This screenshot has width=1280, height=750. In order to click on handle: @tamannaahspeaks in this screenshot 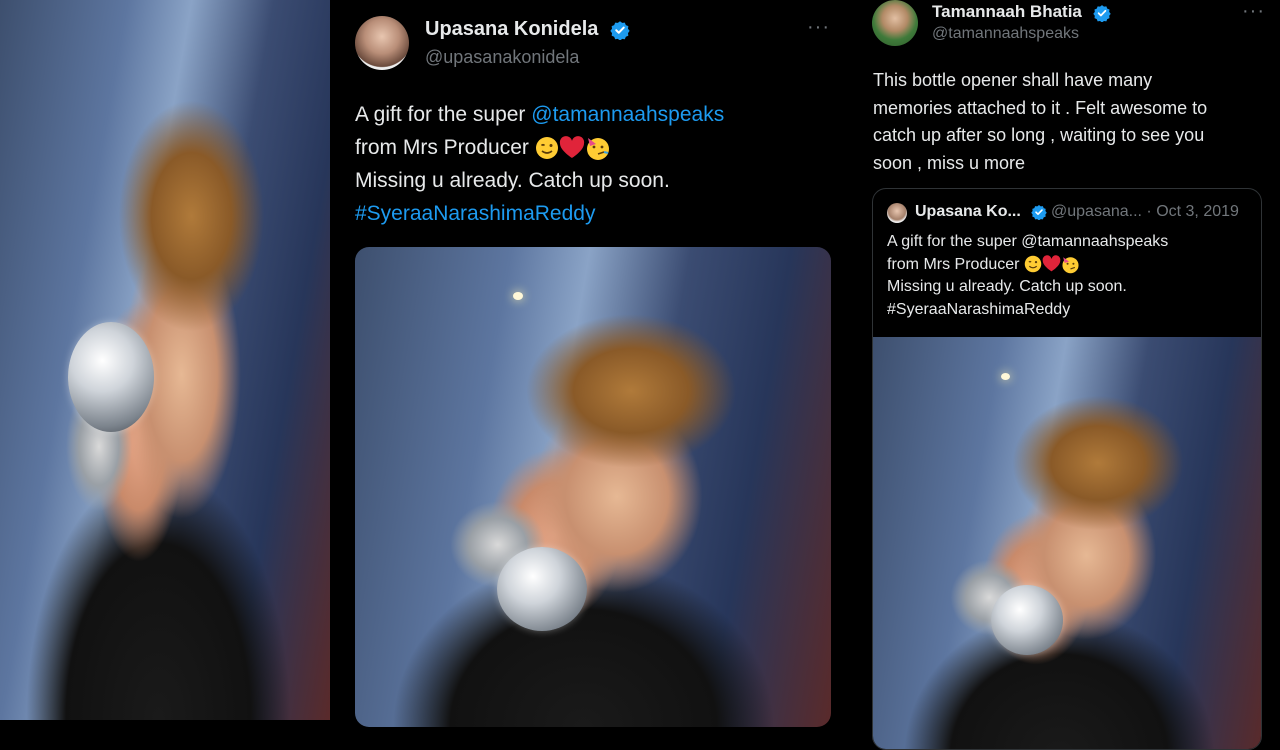, I will do `click(1005, 34)`.